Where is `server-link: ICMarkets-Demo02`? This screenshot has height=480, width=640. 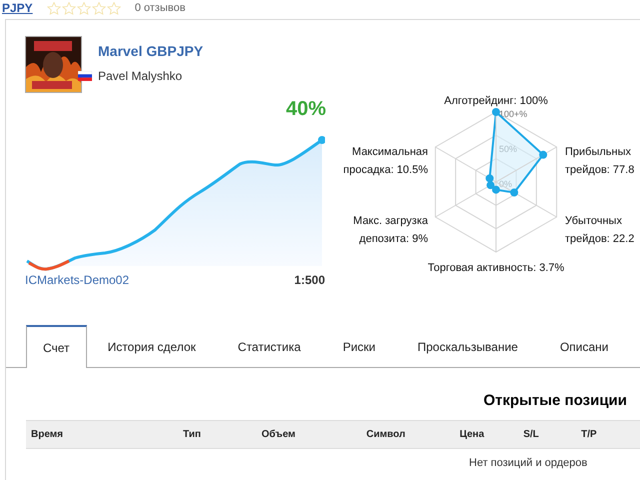
server-link: ICMarkets-Demo02 is located at coordinates (77, 280).